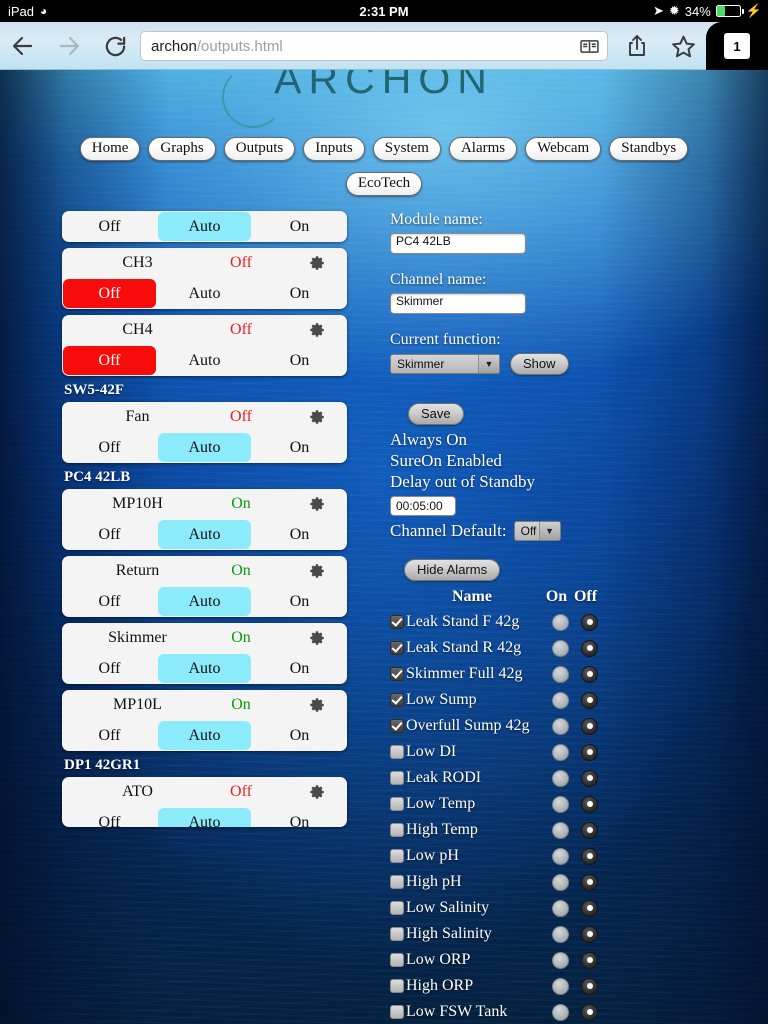 This screenshot has height=1024, width=768. Describe the element at coordinates (563, 149) in the screenshot. I see `nav-item-webcam: Webcam` at that location.